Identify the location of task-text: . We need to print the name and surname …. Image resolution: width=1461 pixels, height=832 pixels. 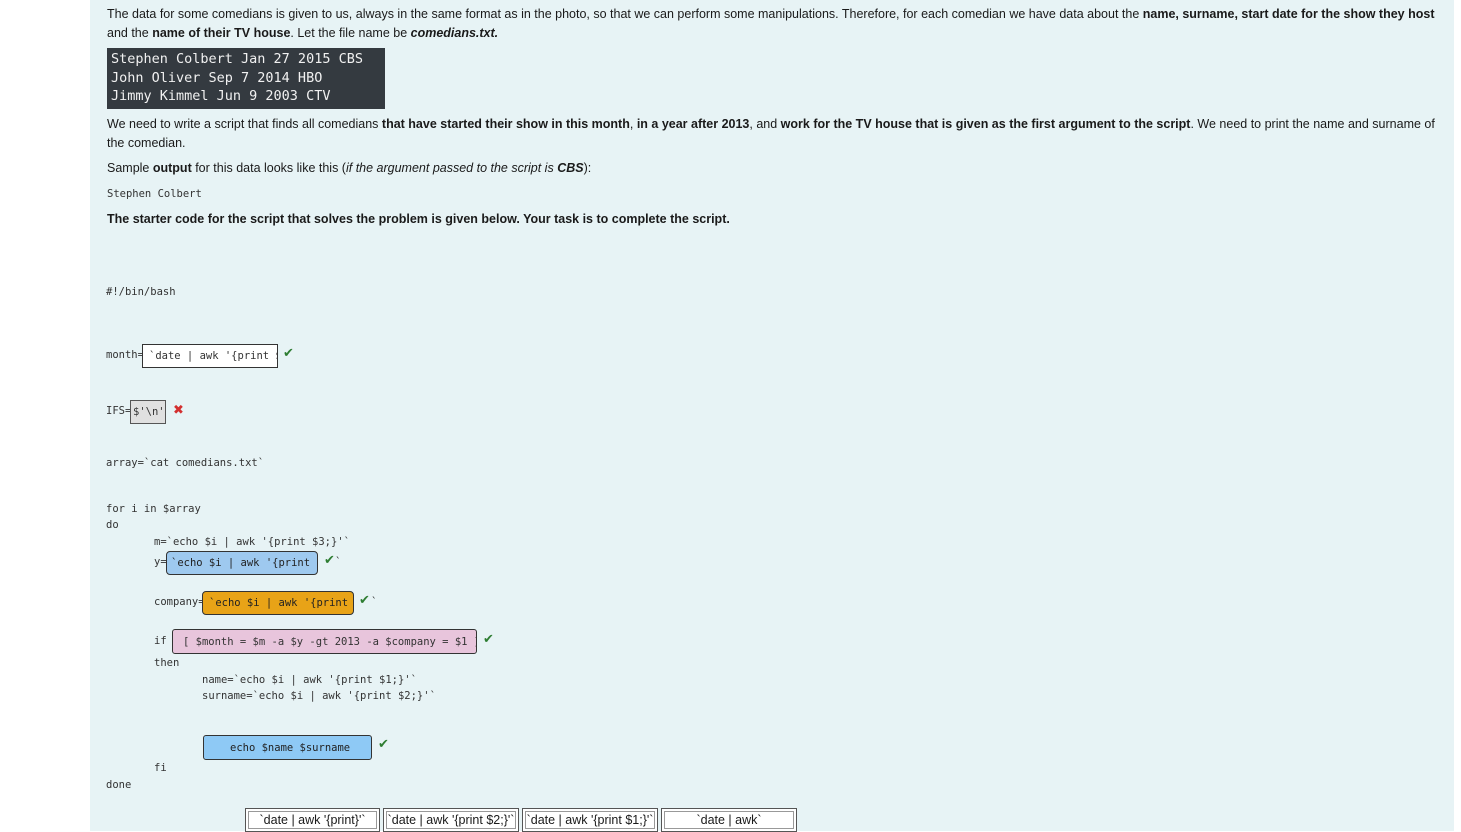
(1312, 124).